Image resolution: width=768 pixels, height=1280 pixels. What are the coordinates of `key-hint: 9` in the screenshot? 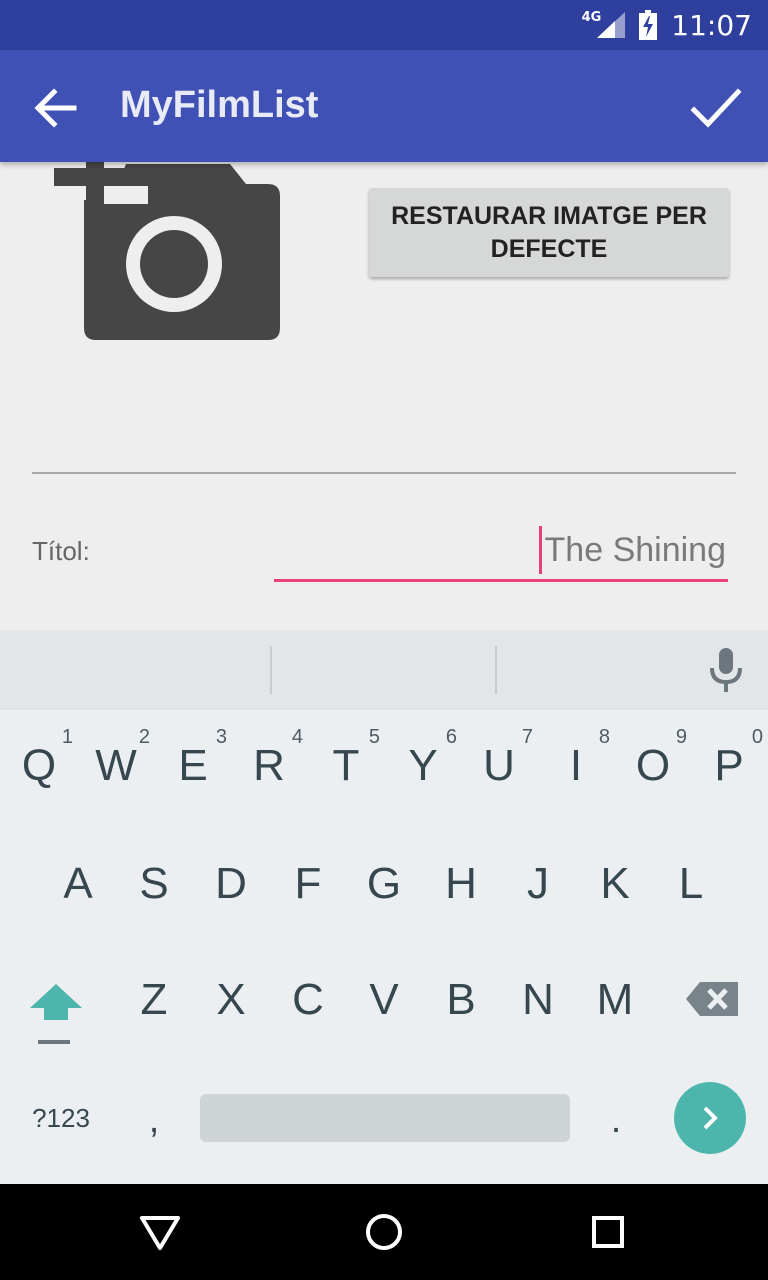 It's located at (681, 737).